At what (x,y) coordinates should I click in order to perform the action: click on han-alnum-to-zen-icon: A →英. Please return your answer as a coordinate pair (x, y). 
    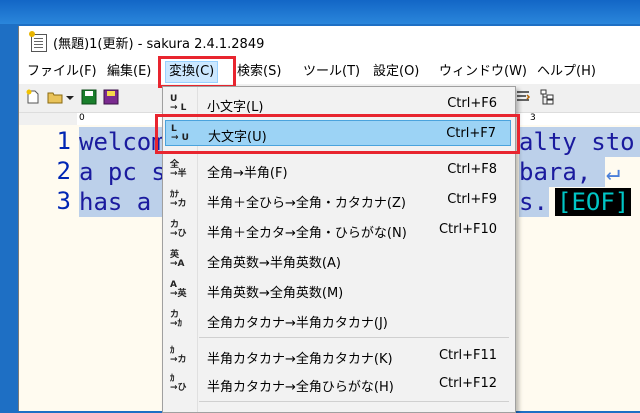
    Looking at the image, I should click on (178, 289).